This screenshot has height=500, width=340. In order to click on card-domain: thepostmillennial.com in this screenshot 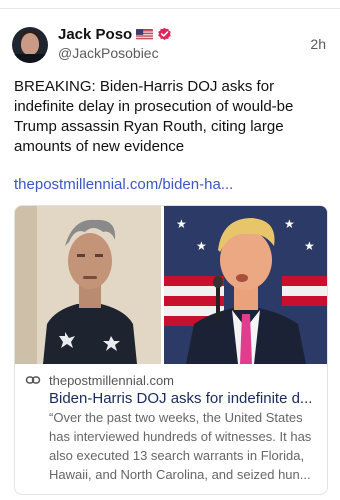, I will do `click(111, 380)`.